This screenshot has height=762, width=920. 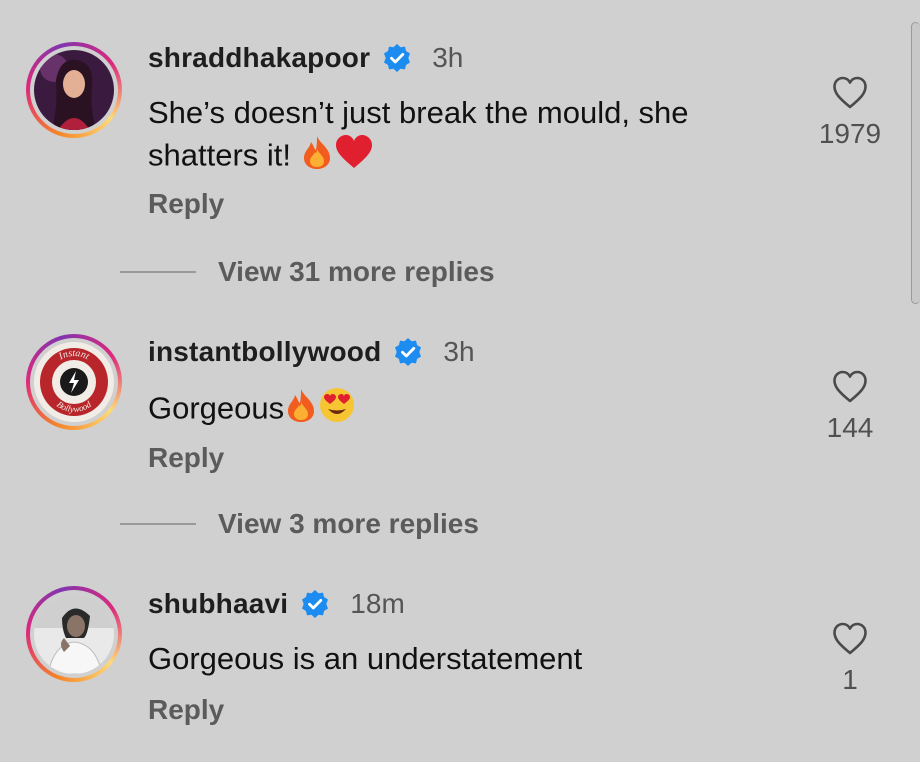 What do you see at coordinates (348, 523) in the screenshot?
I see `view-replies-label: View 3 more replies` at bounding box center [348, 523].